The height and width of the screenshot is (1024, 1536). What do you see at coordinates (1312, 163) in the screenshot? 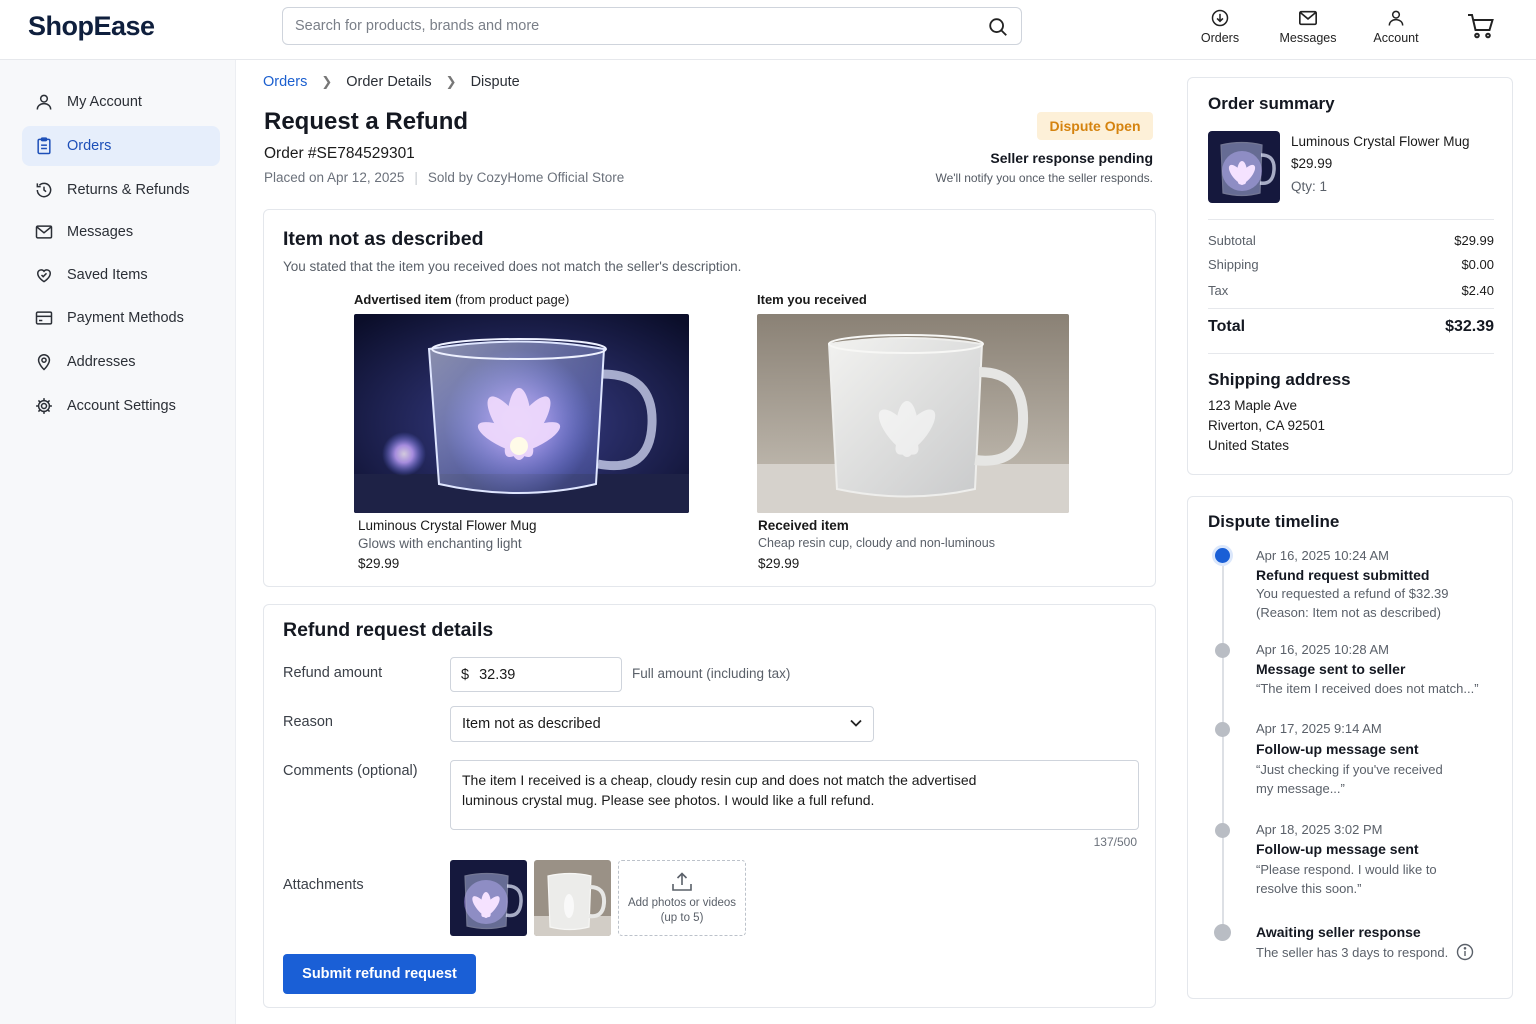
I see `summary-item-price: $29.99` at bounding box center [1312, 163].